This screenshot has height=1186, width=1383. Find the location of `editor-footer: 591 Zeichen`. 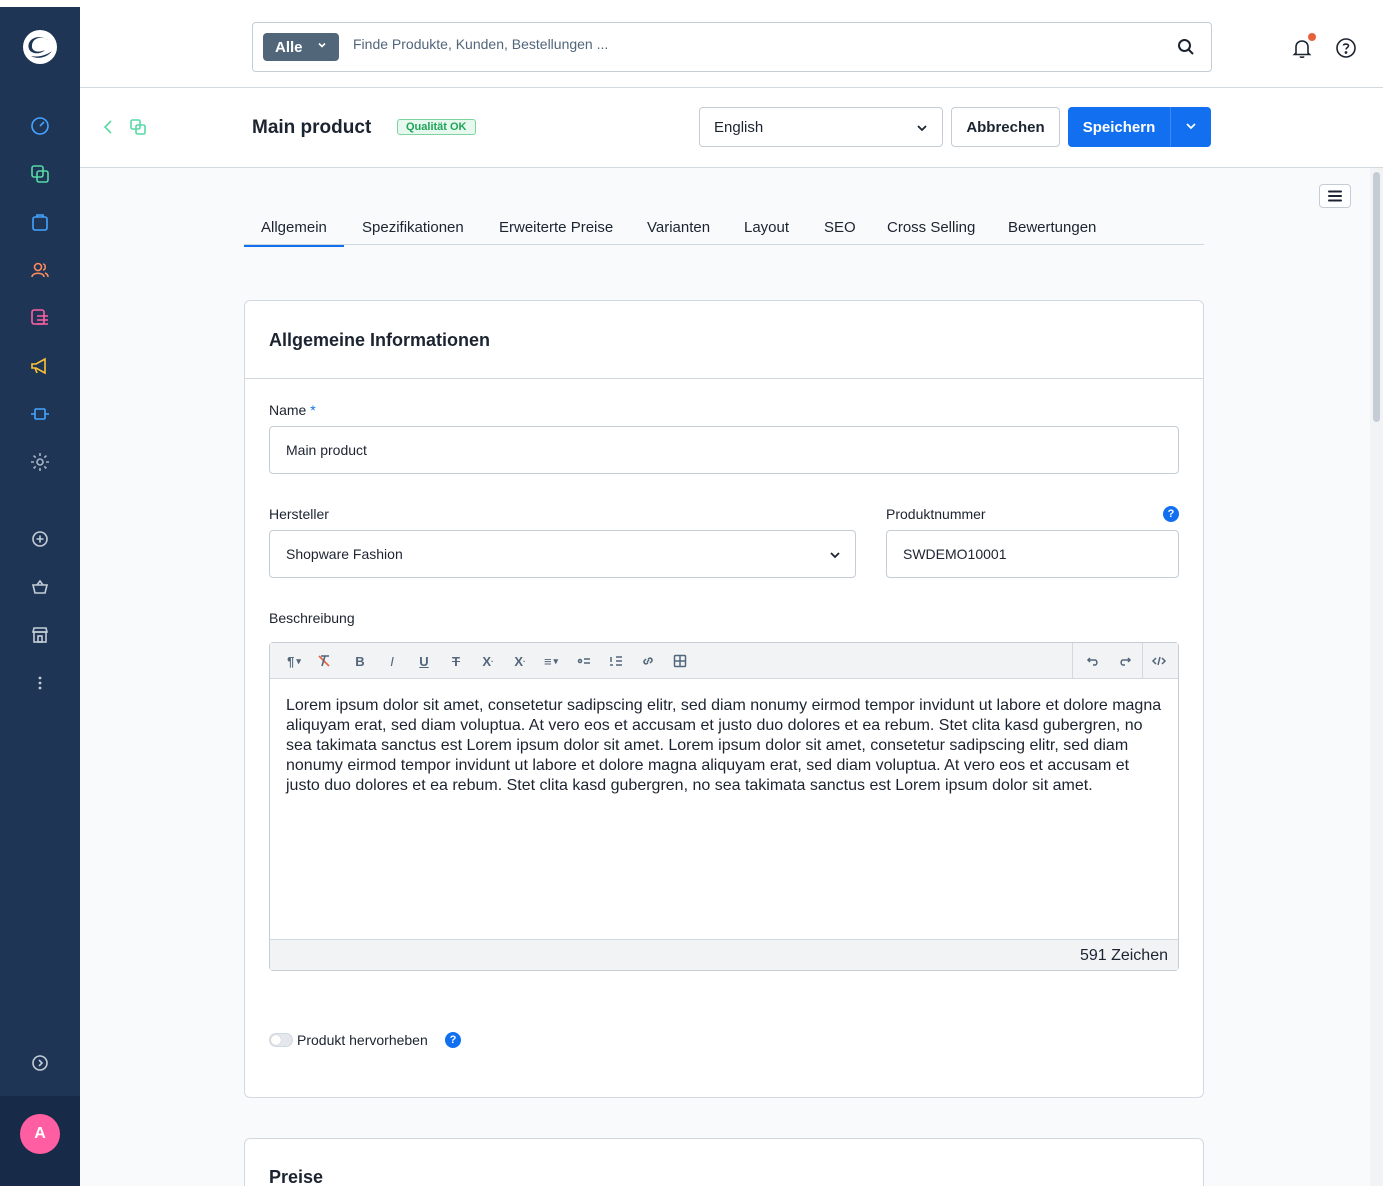

editor-footer: 591 Zeichen is located at coordinates (724, 954).